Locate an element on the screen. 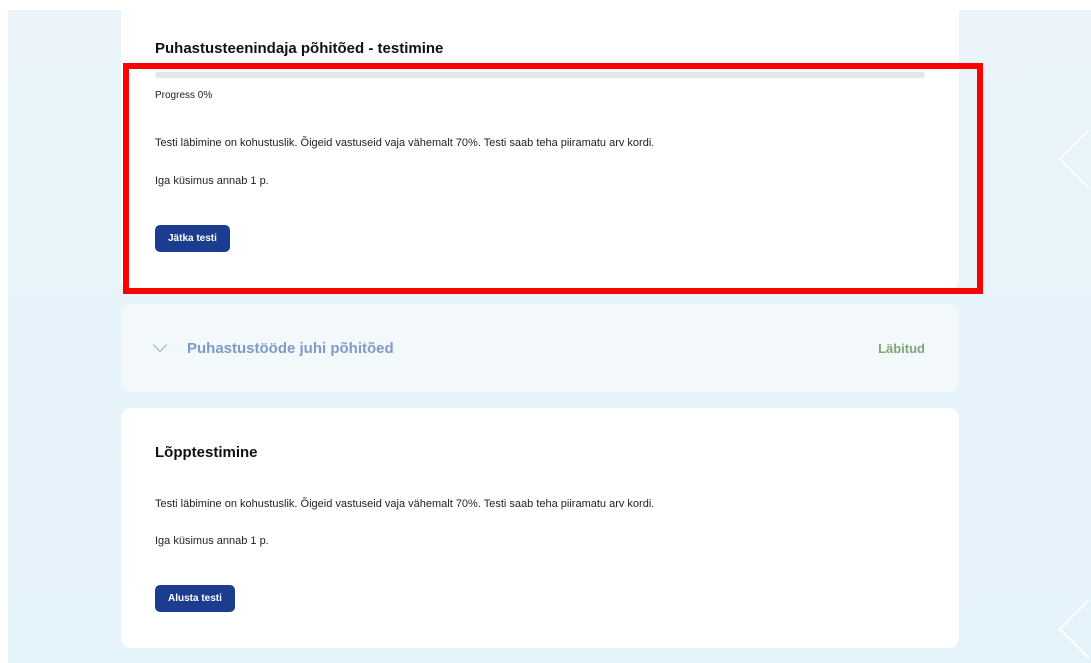 The height and width of the screenshot is (663, 1091). status-badge: Läbitud is located at coordinates (901, 348).